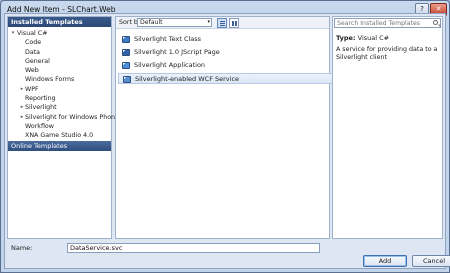 Image resolution: width=450 pixels, height=273 pixels. I want to click on name-label: Name:, so click(22, 248).